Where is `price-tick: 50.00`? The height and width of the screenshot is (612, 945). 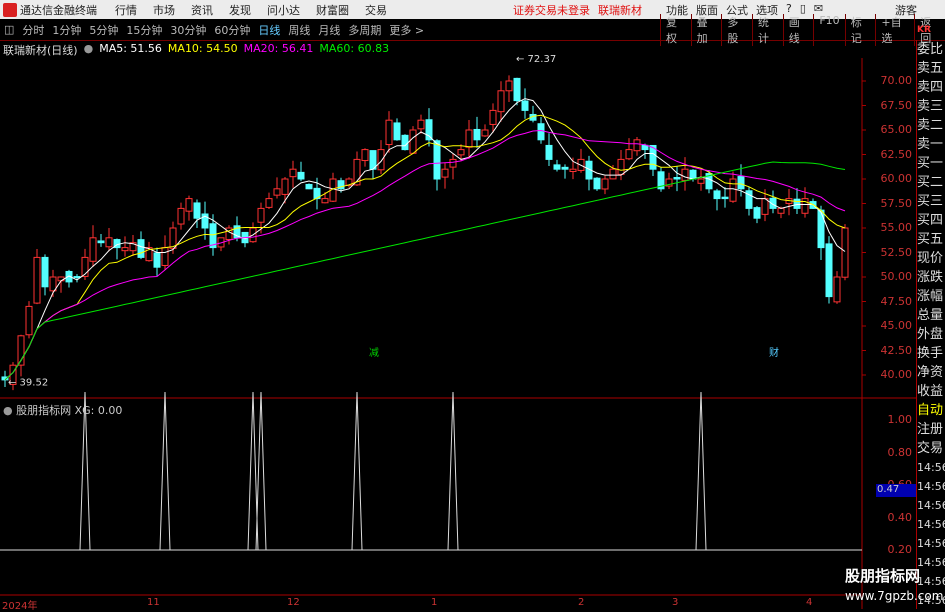 price-tick: 50.00 is located at coordinates (896, 276).